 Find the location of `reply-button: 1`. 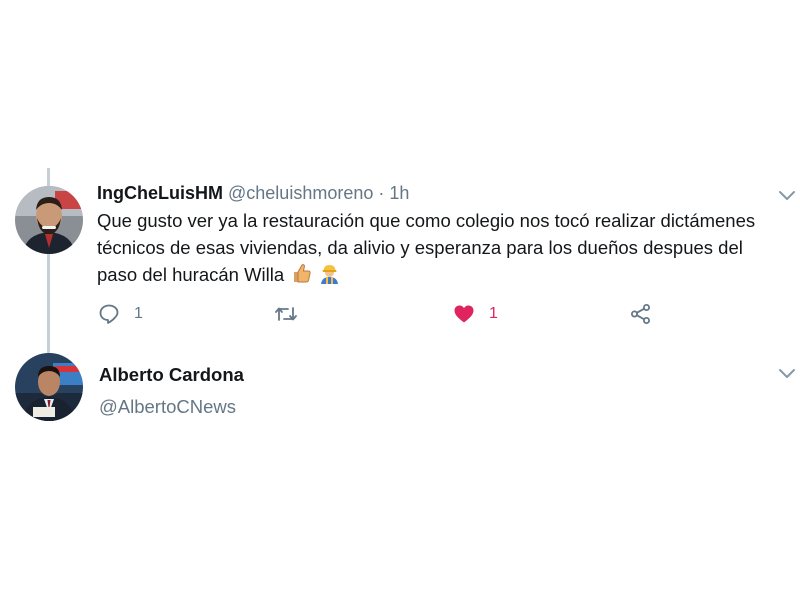

reply-button: 1 is located at coordinates (120, 314).